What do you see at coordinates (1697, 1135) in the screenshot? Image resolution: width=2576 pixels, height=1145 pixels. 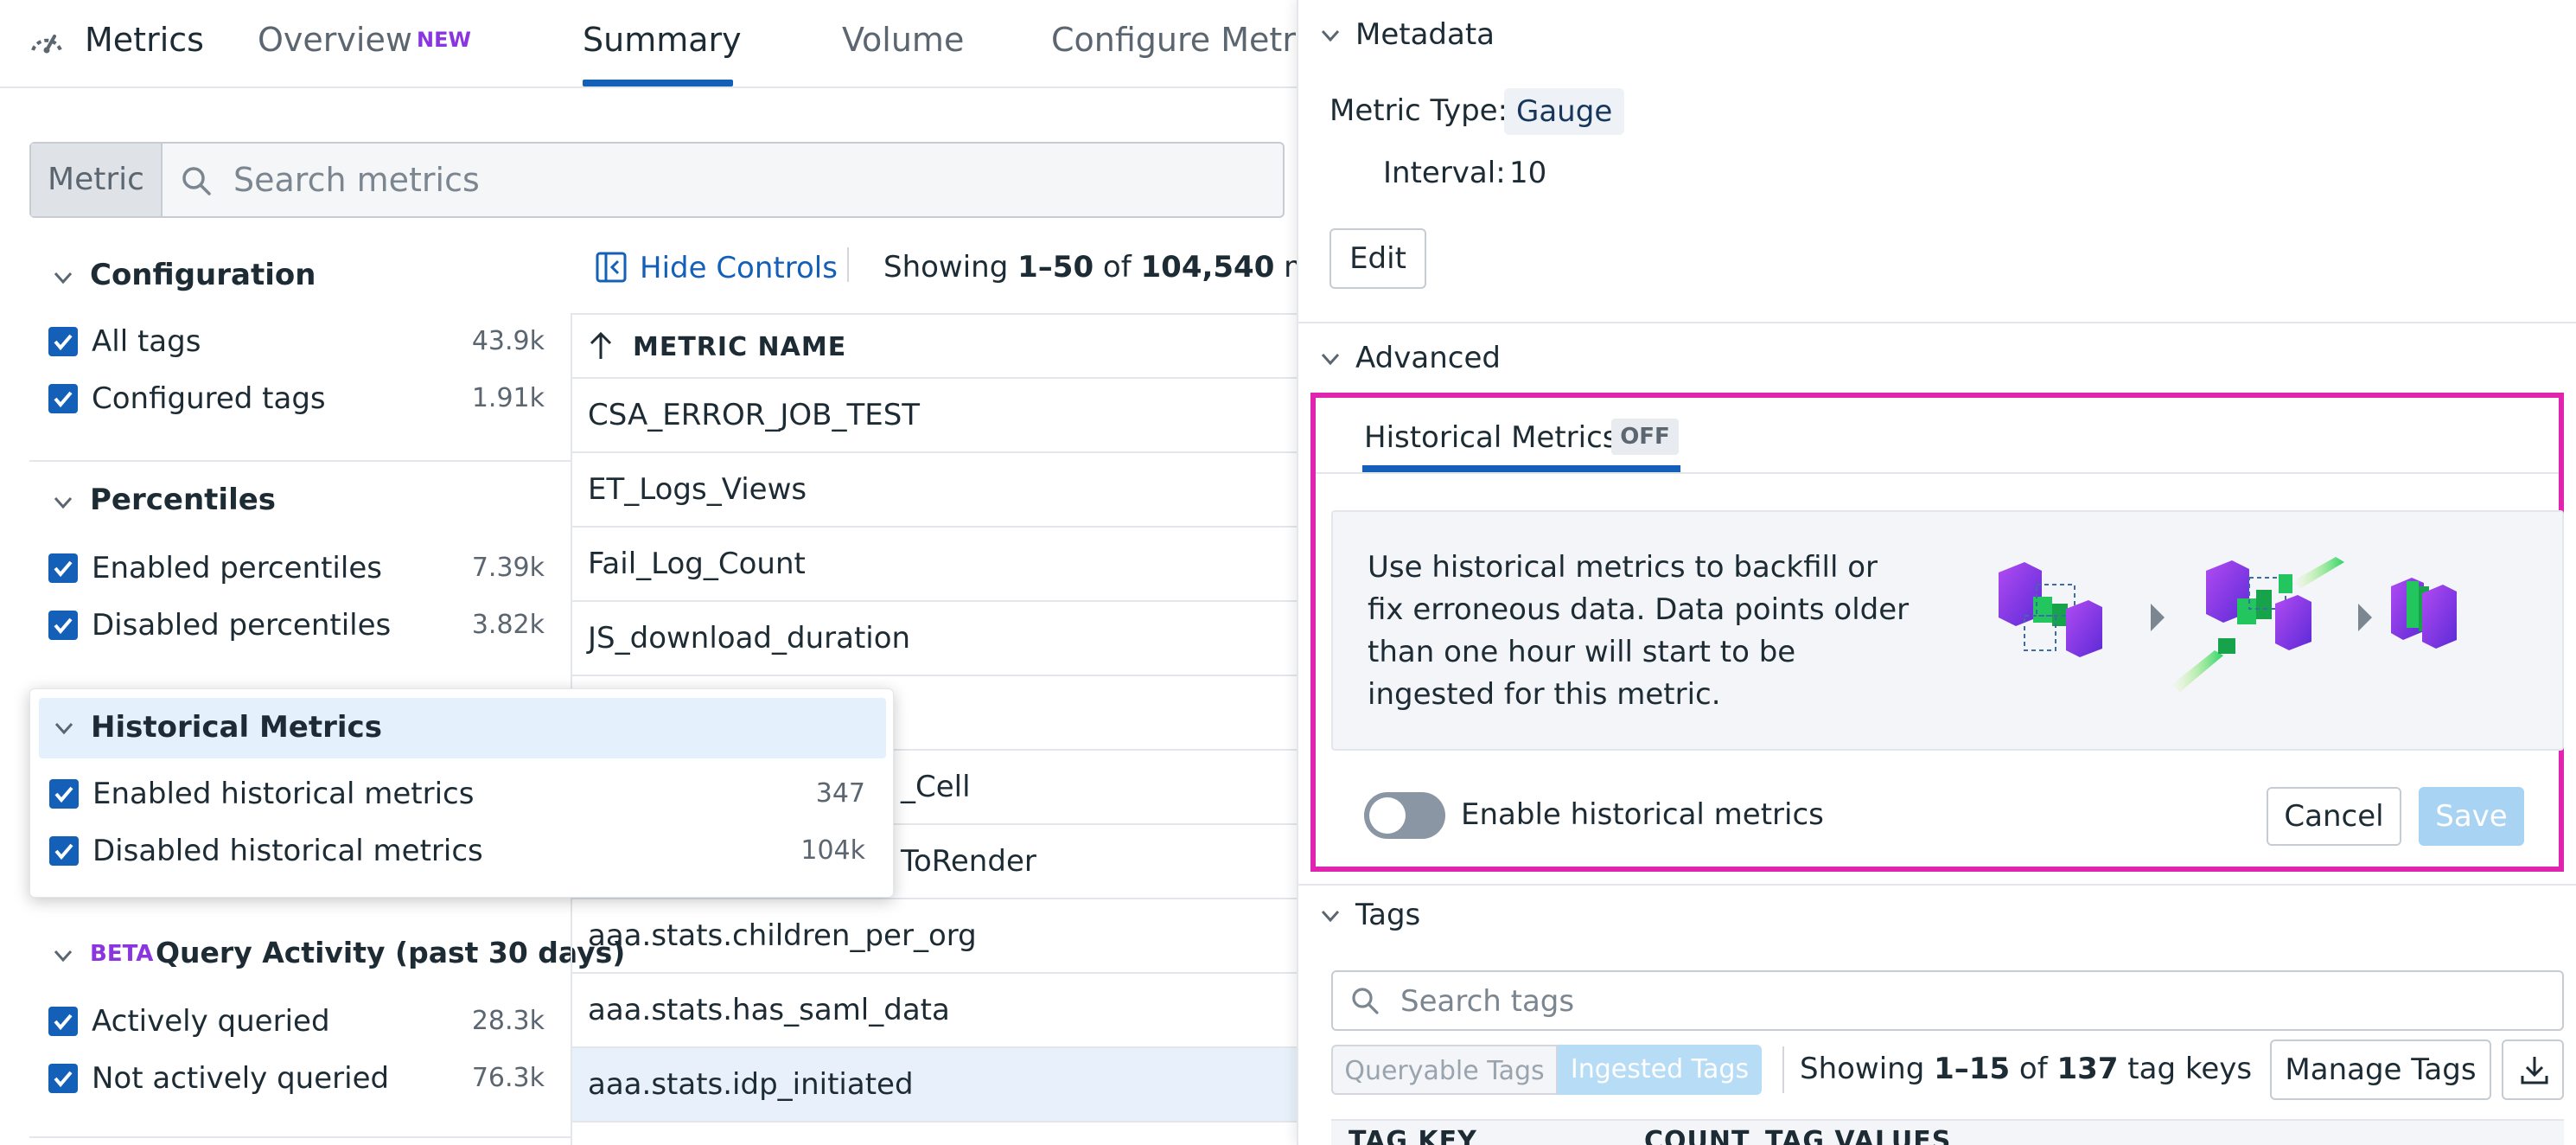 I see `column-count: COUNT` at bounding box center [1697, 1135].